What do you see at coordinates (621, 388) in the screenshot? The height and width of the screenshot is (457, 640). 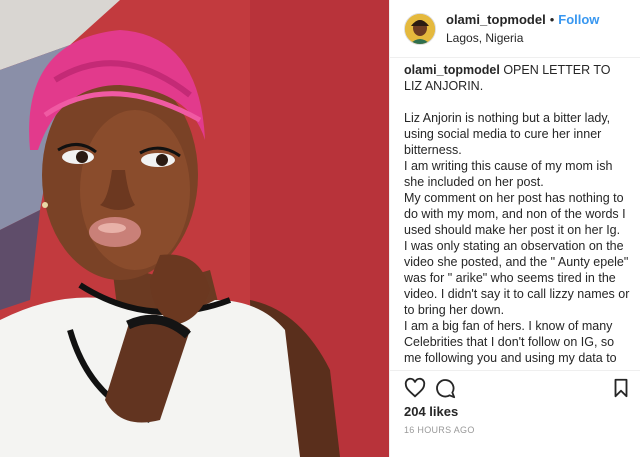 I see `bookmark-icon` at bounding box center [621, 388].